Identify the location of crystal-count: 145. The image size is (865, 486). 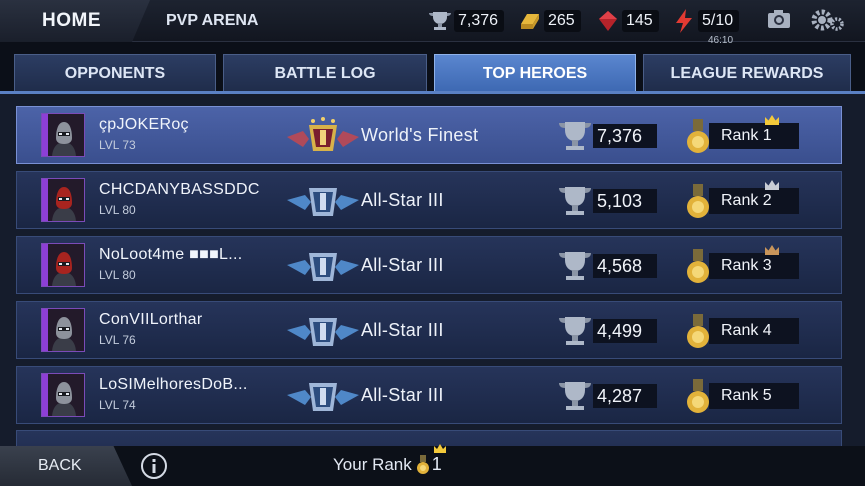
(640, 21).